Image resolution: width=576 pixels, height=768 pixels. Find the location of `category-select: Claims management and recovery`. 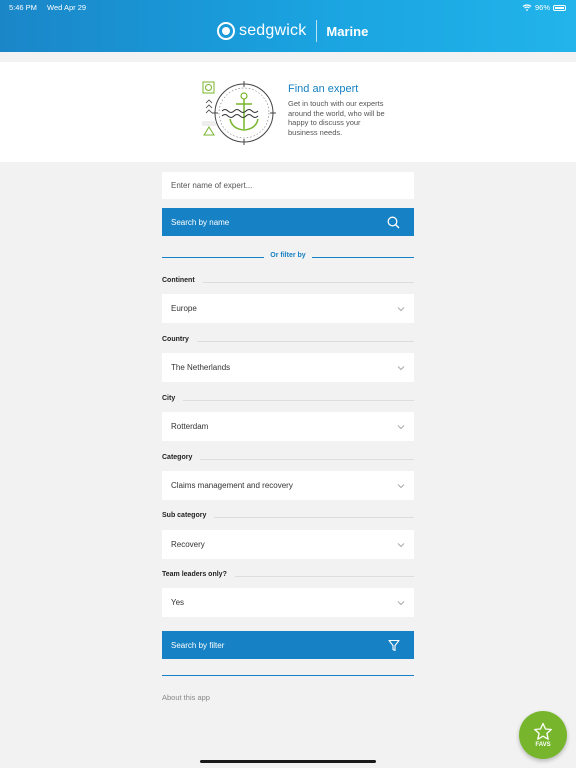

category-select: Claims management and recovery is located at coordinates (288, 485).